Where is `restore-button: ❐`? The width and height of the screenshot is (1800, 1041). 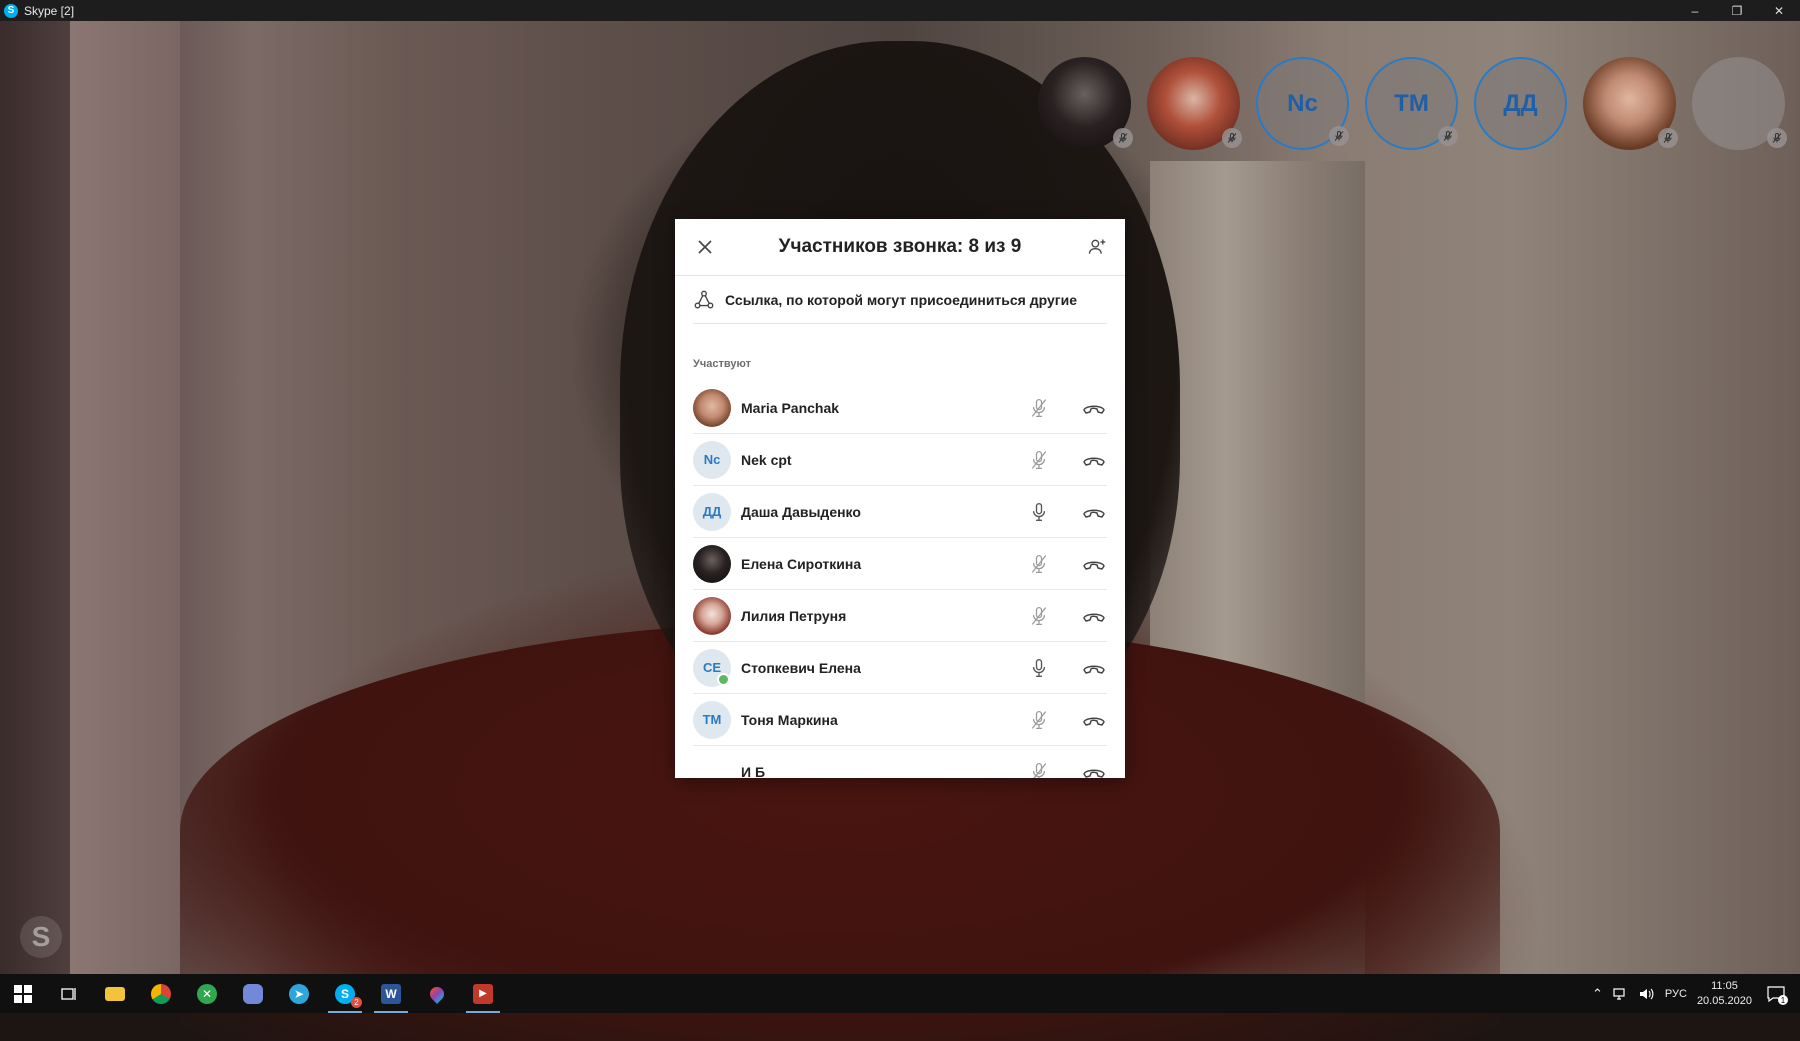 restore-button: ❐ is located at coordinates (1737, 10).